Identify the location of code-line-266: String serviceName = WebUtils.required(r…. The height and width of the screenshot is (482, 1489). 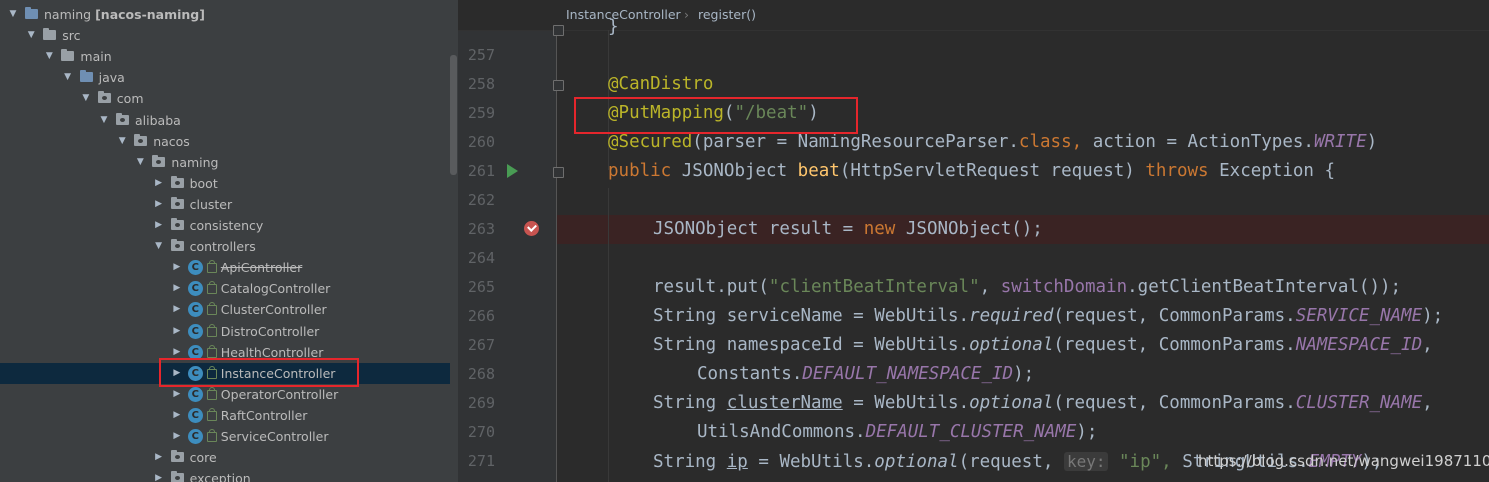
(1048, 316).